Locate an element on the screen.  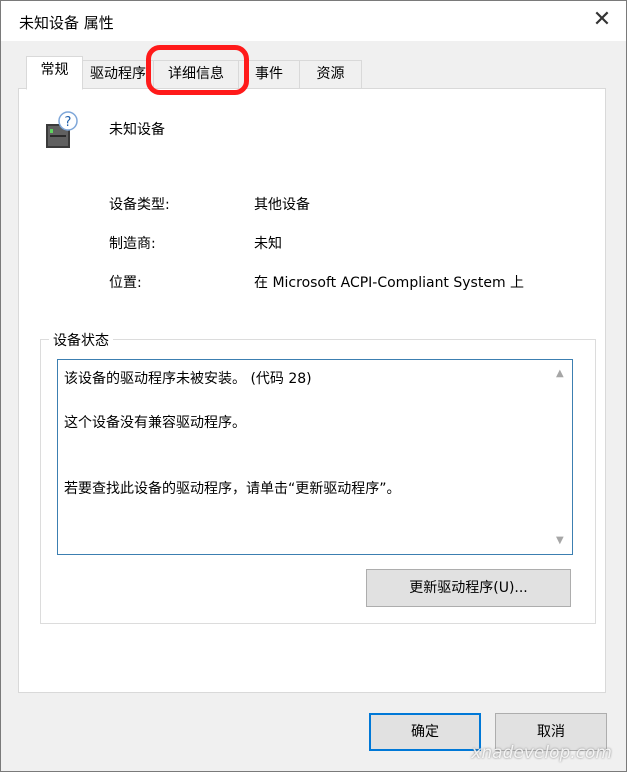
window-title: 未知设备 属性 is located at coordinates (66, 23).